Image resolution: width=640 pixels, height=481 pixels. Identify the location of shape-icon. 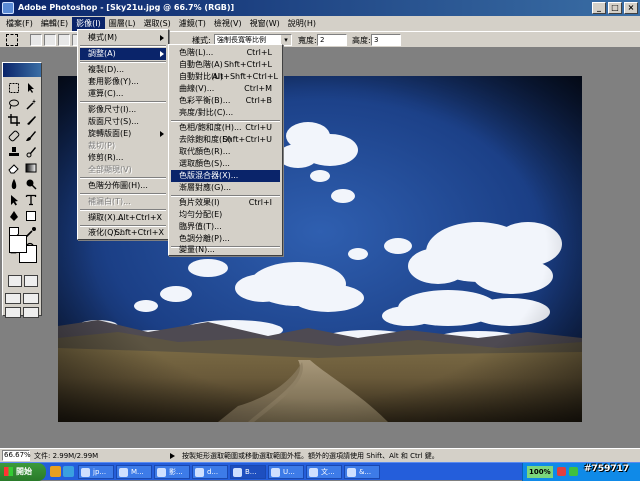
(31, 215).